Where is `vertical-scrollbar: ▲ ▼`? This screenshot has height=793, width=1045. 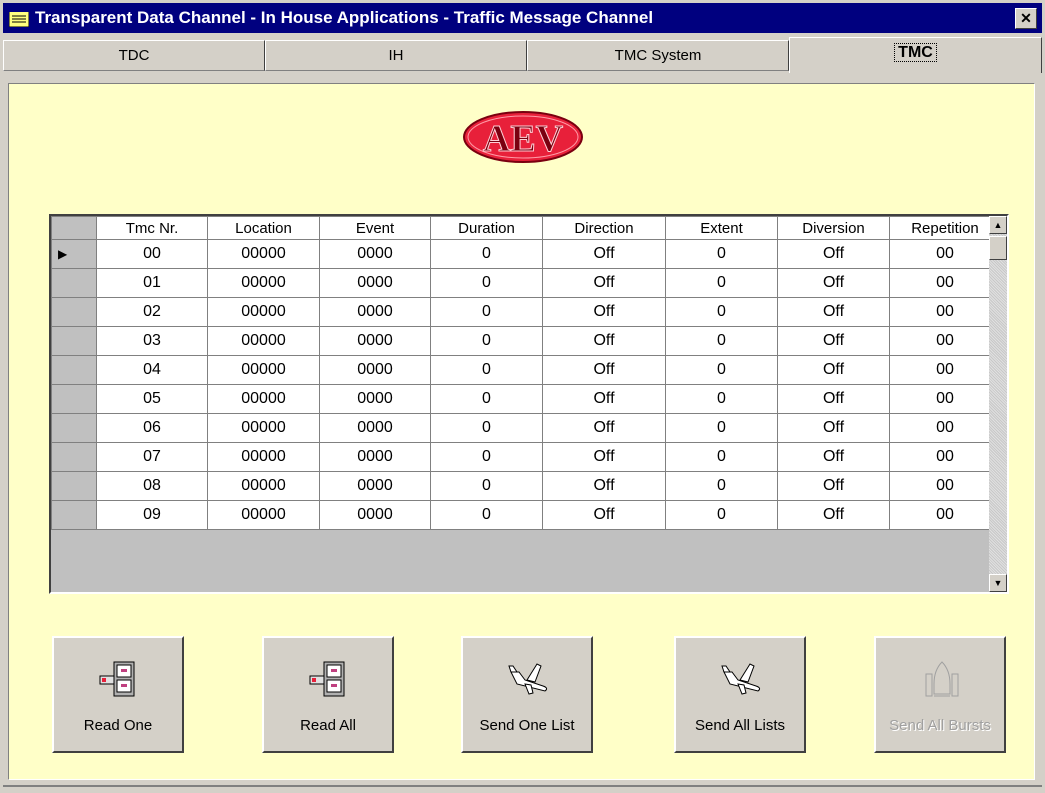
vertical-scrollbar: ▲ ▼ is located at coordinates (998, 404).